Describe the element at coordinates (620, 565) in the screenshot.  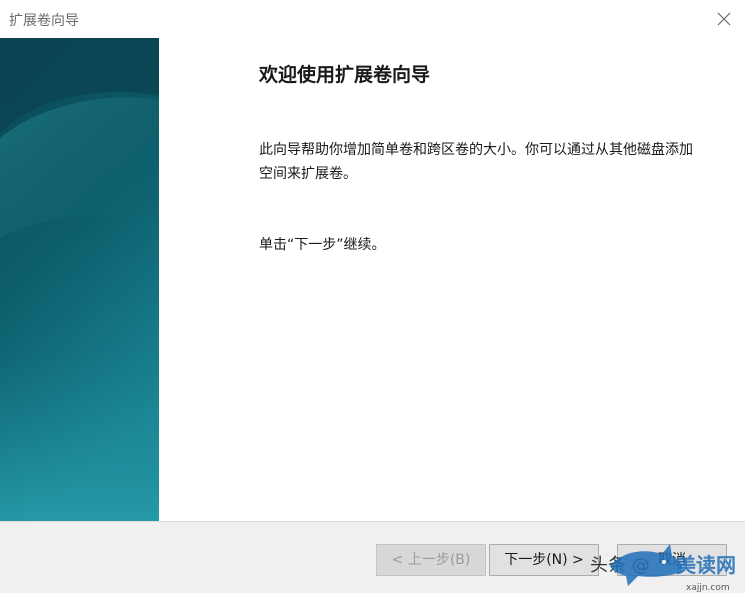
I see `watermark-text: 头条 @` at that location.